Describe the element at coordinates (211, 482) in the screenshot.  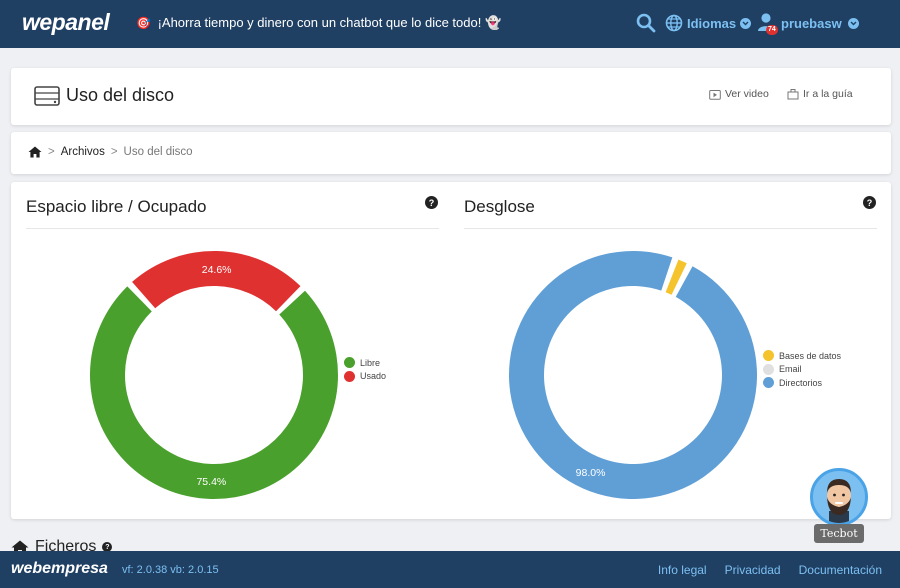
I see `donut-slice-label: 75.4%` at that location.